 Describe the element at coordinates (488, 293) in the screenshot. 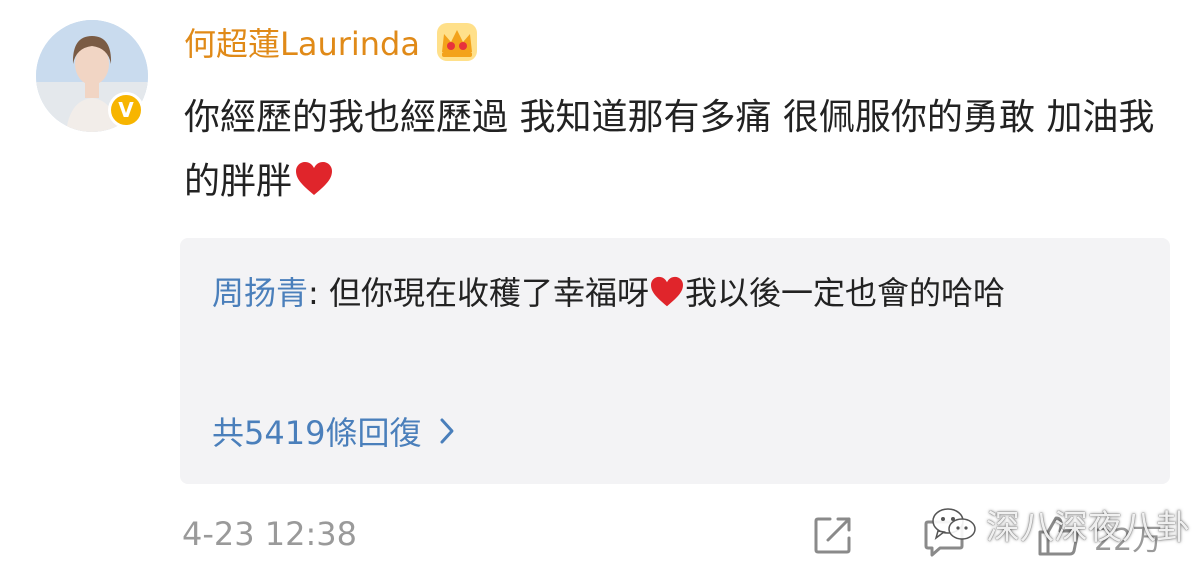

I see `reply-body-start: 但你現在收穫了幸福呀` at that location.